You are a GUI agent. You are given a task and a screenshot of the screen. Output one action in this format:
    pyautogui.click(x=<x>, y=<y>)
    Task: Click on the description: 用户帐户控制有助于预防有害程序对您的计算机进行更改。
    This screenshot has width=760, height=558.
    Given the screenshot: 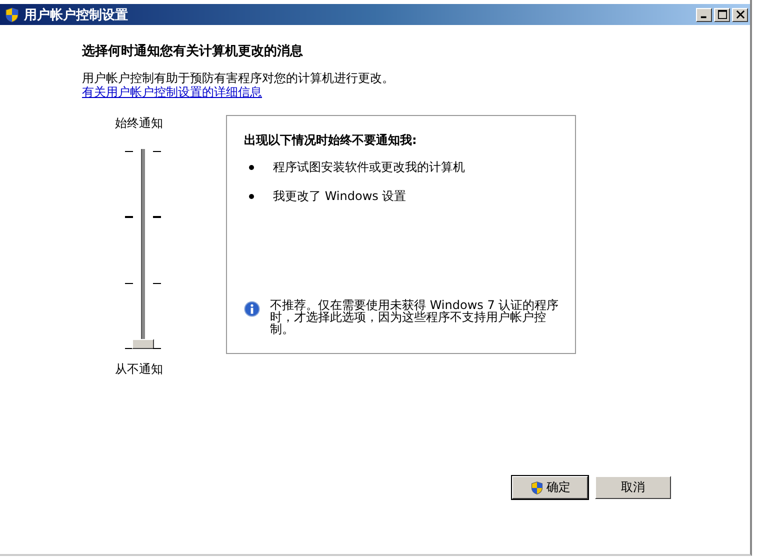 What is the action you would take?
    pyautogui.click(x=238, y=78)
    